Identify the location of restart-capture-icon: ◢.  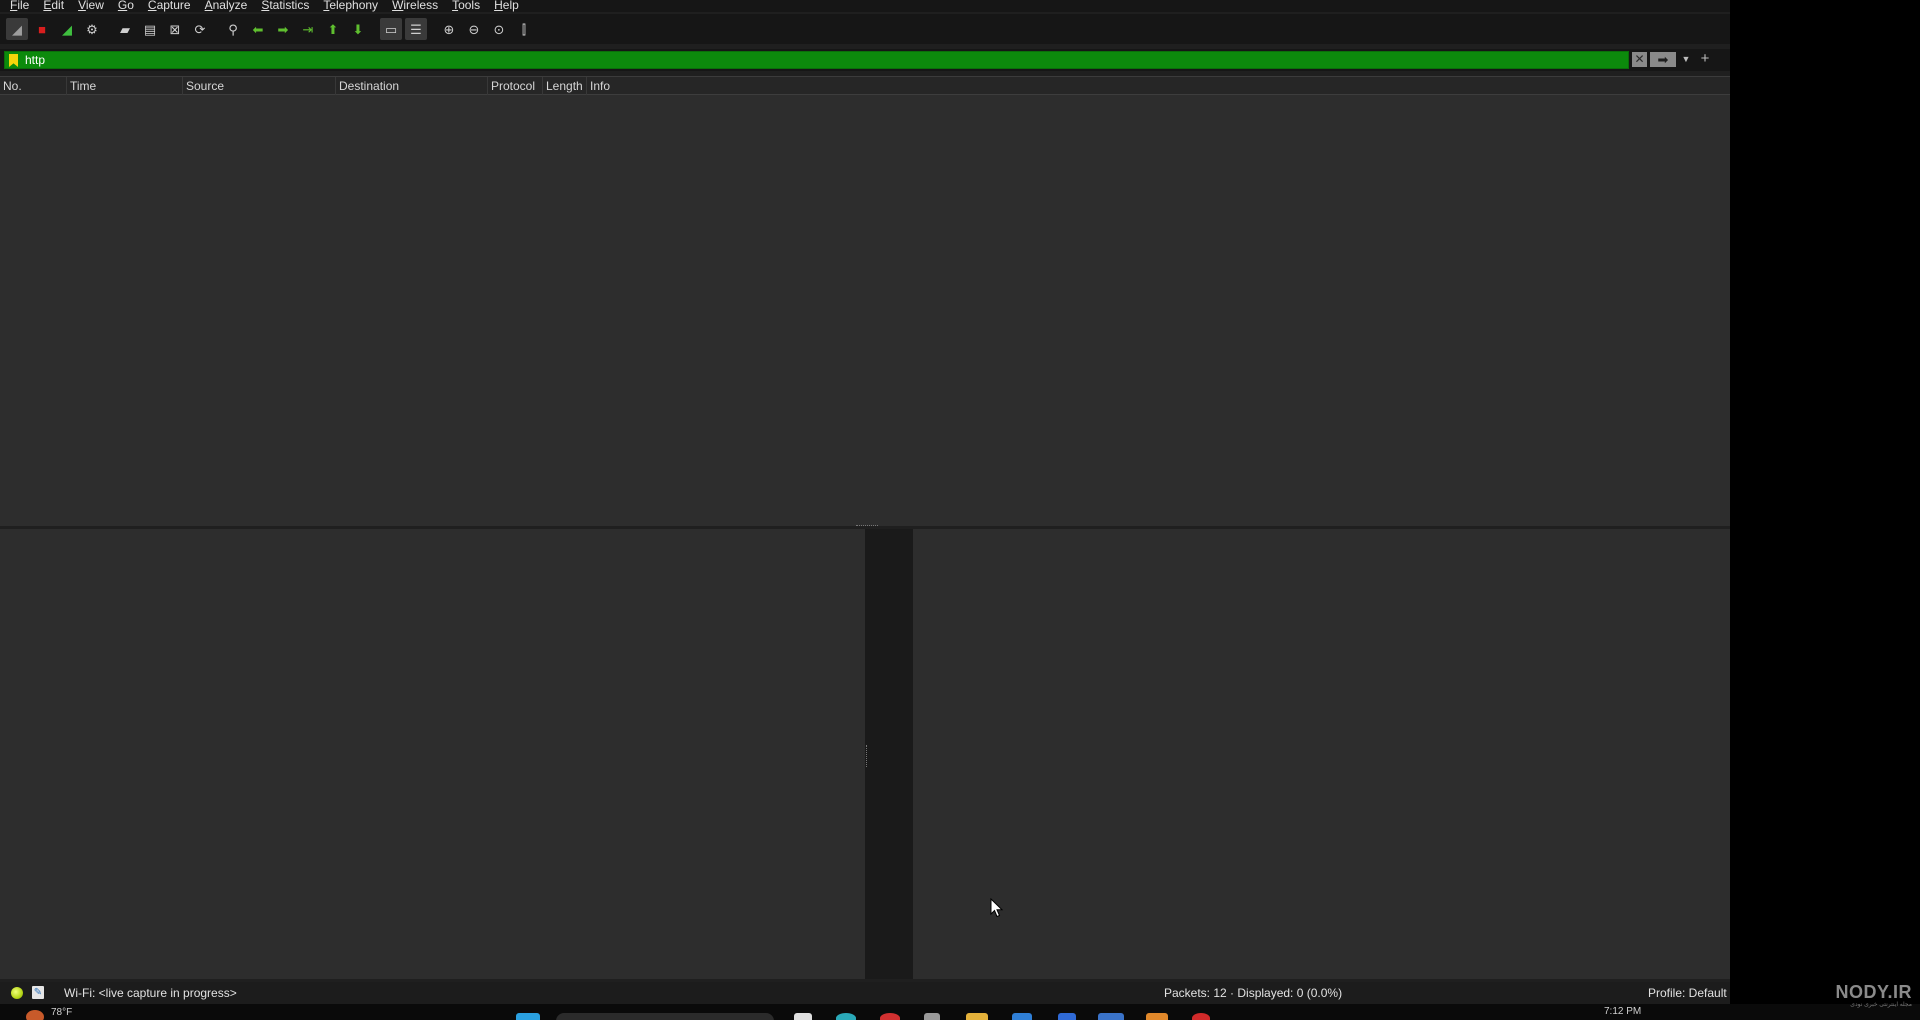
(67, 29).